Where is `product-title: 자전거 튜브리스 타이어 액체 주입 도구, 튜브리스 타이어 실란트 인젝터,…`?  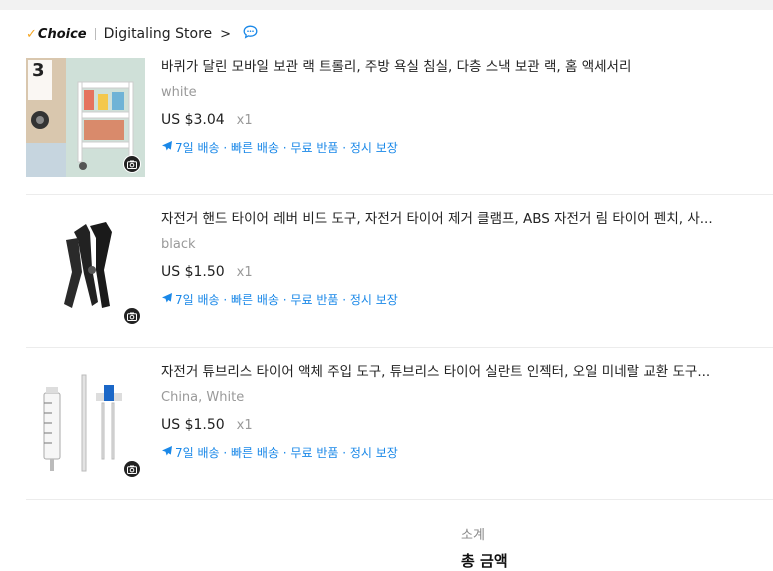
product-title: 자전거 튜브리스 타이어 액체 주입 도구, 튜브리스 타이어 실란트 인젝터,… is located at coordinates (458, 372).